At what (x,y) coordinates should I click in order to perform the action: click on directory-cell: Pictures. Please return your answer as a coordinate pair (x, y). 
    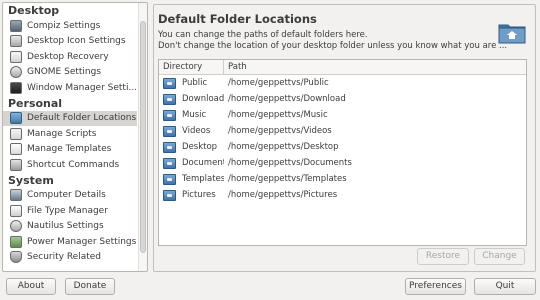
    Looking at the image, I should click on (191, 195).